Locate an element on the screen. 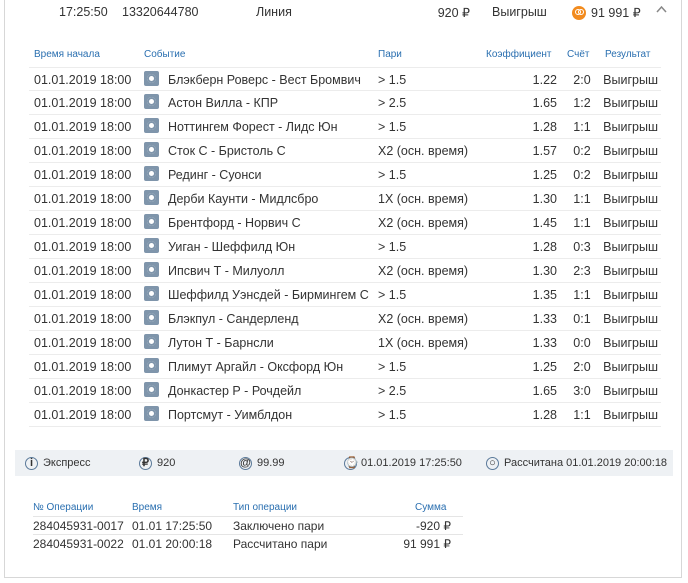  op-number: 284045931-0022 is located at coordinates (78, 544).